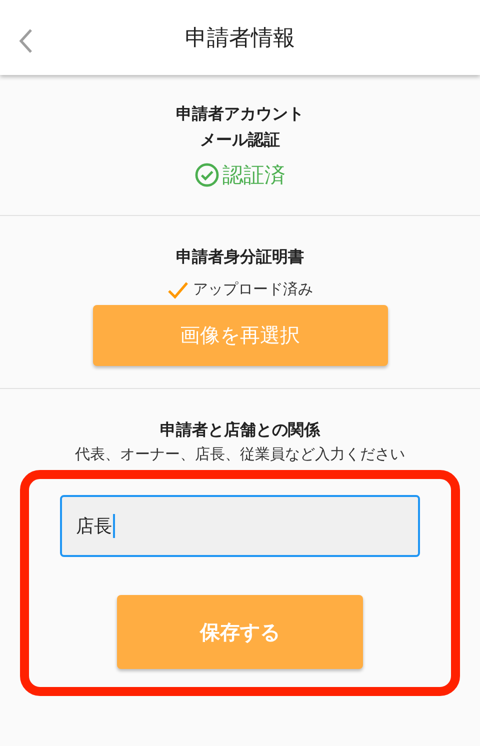 The width and height of the screenshot is (480, 746). What do you see at coordinates (240, 127) in the screenshot?
I see `section-title: 申請者アカウント メール認証` at bounding box center [240, 127].